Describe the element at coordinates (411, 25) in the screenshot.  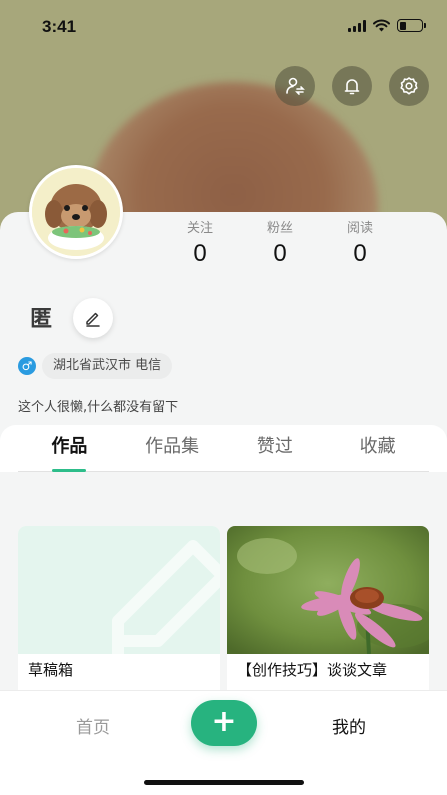
I see `battery-icon` at that location.